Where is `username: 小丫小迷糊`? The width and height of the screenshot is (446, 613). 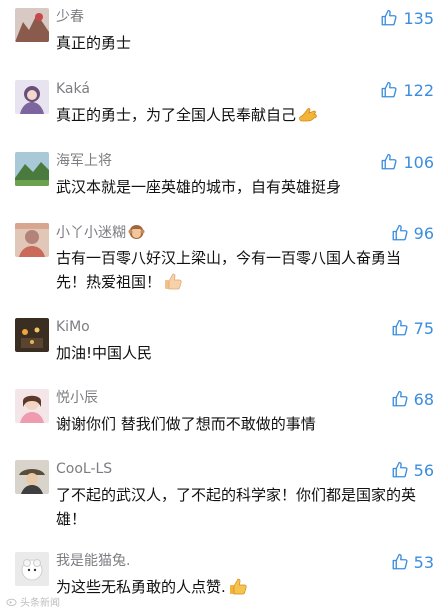 username: 小丫小迷糊 is located at coordinates (100, 232).